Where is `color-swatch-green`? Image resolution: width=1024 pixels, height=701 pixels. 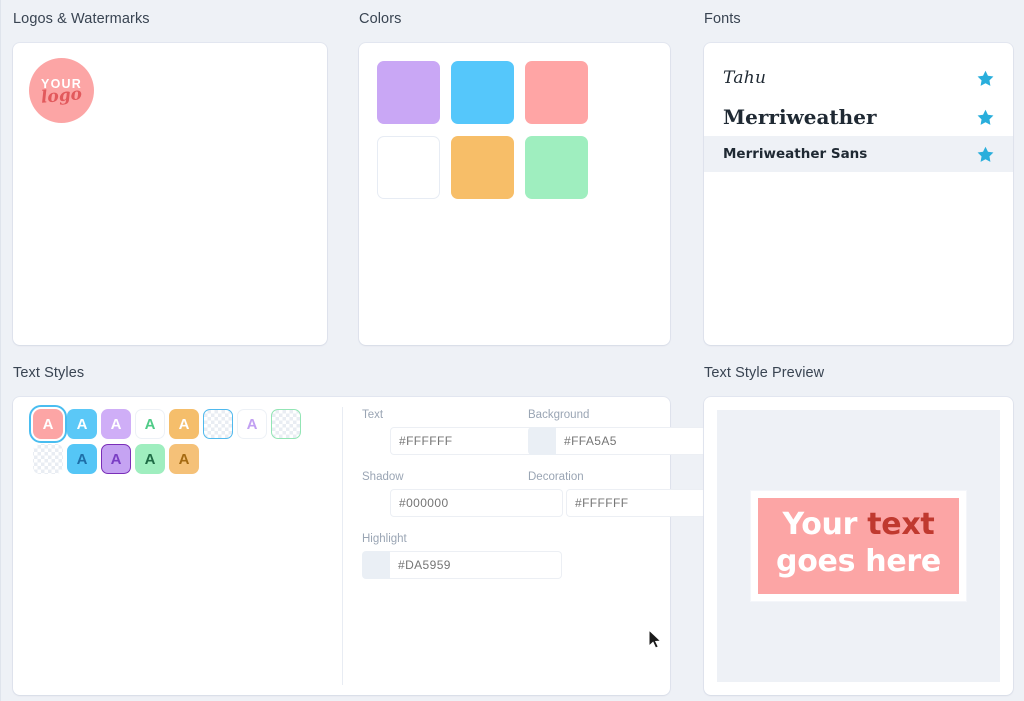 color-swatch-green is located at coordinates (556, 167).